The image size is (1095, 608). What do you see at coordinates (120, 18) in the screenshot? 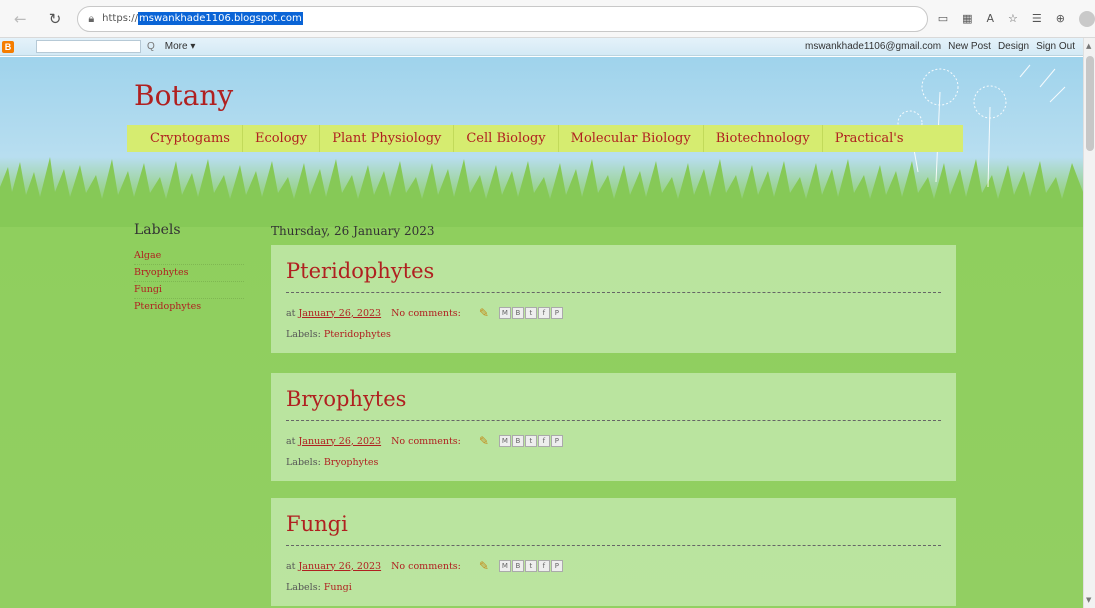
I see `url-prefix: https://` at bounding box center [120, 18].